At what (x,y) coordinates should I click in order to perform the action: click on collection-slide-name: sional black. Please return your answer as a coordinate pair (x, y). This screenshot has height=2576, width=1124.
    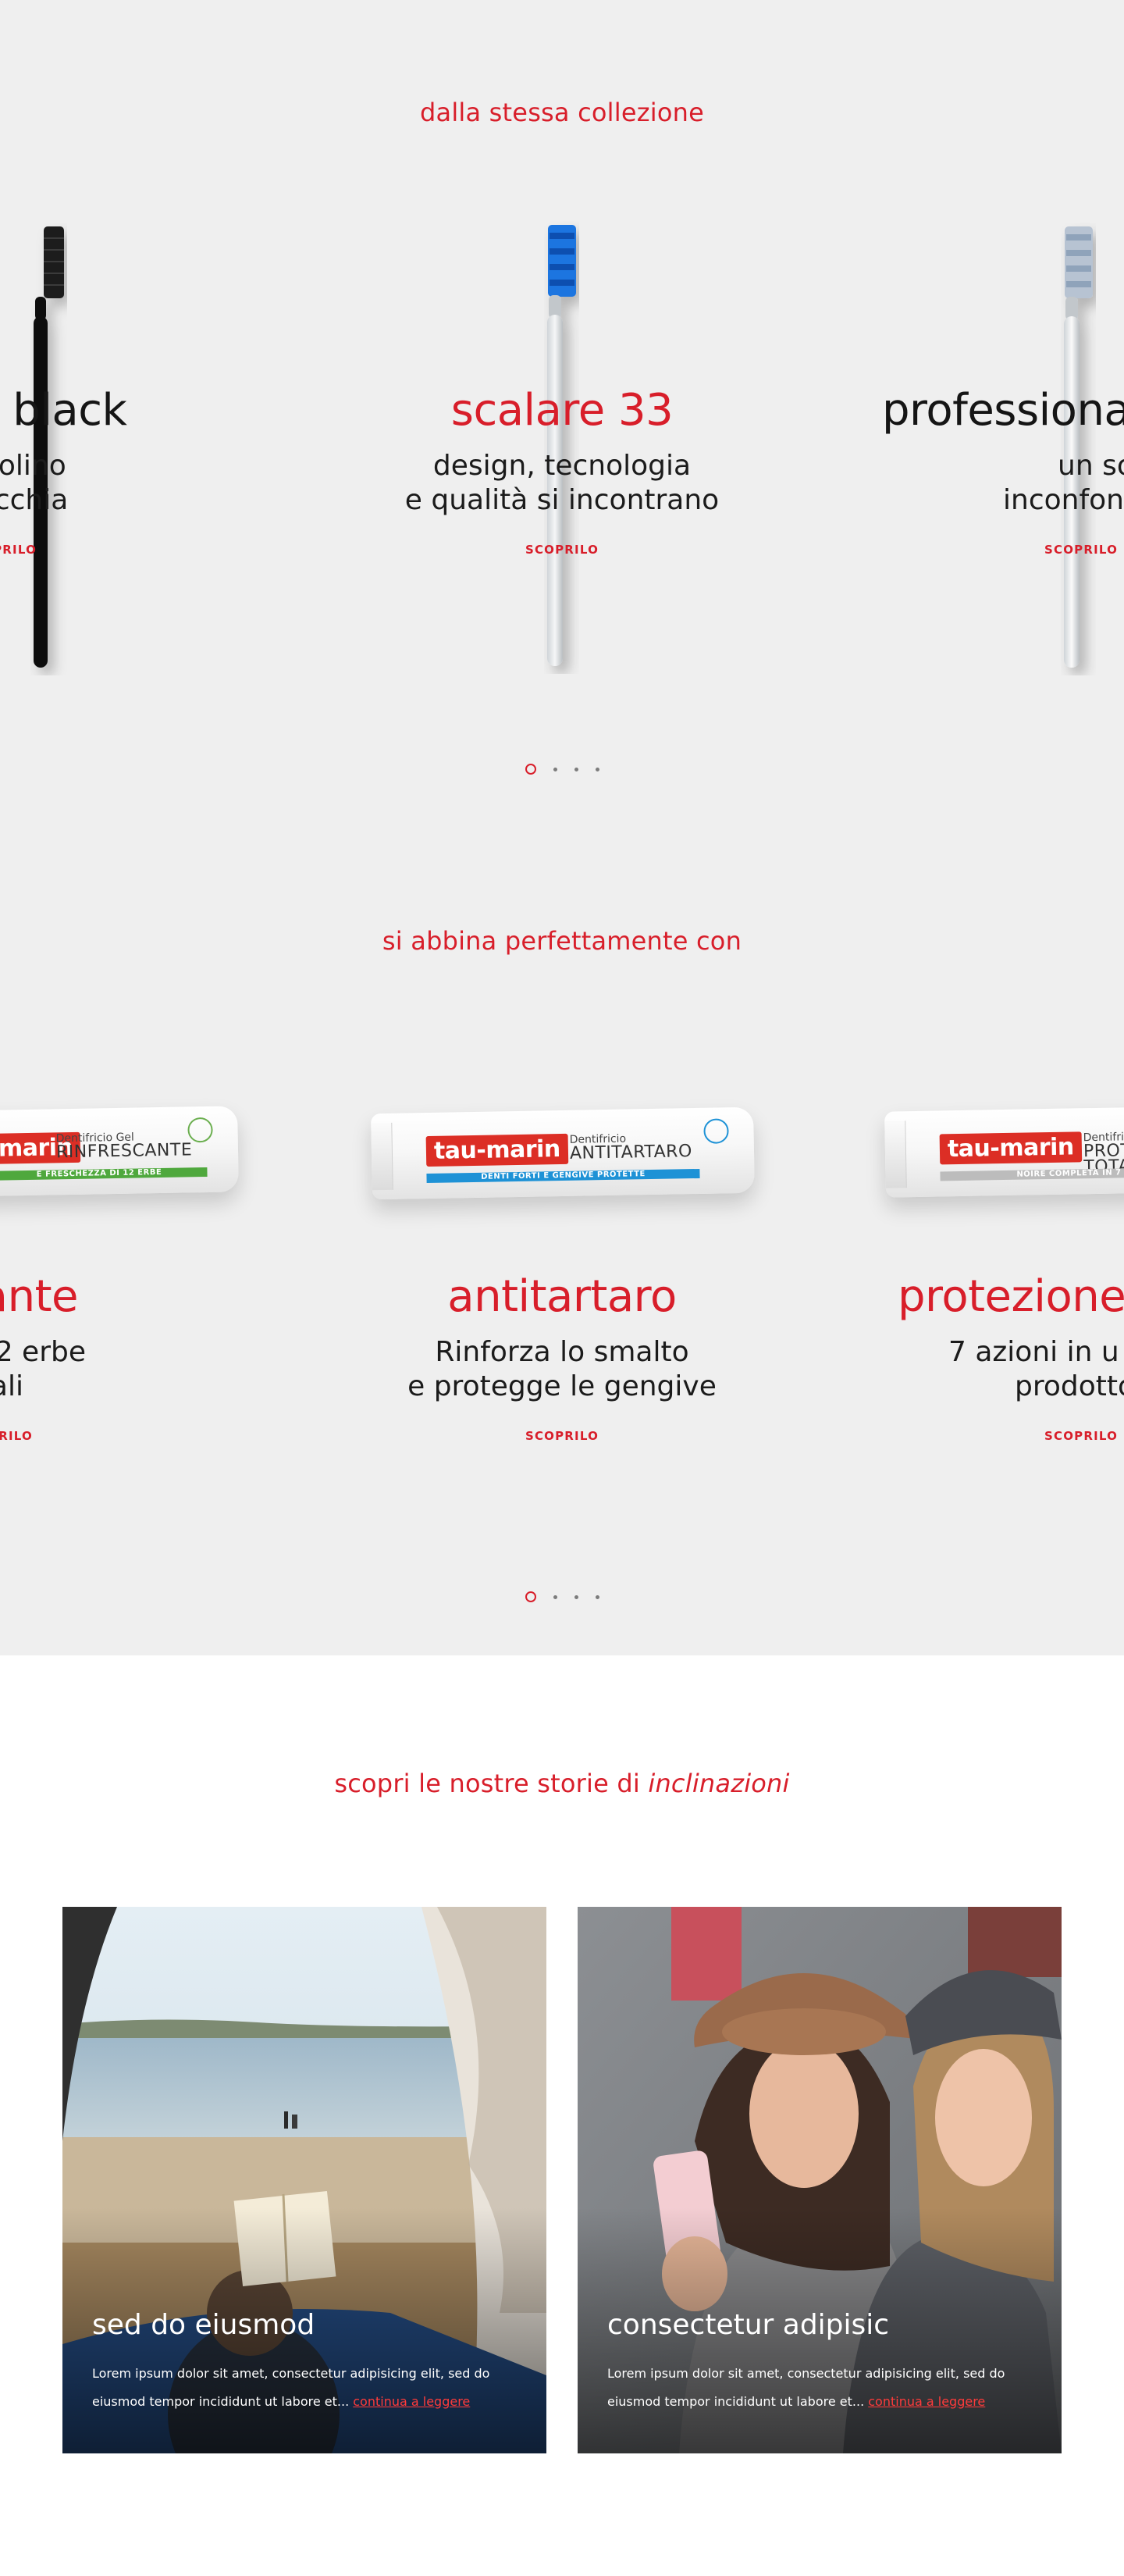
    Looking at the image, I should click on (64, 410).